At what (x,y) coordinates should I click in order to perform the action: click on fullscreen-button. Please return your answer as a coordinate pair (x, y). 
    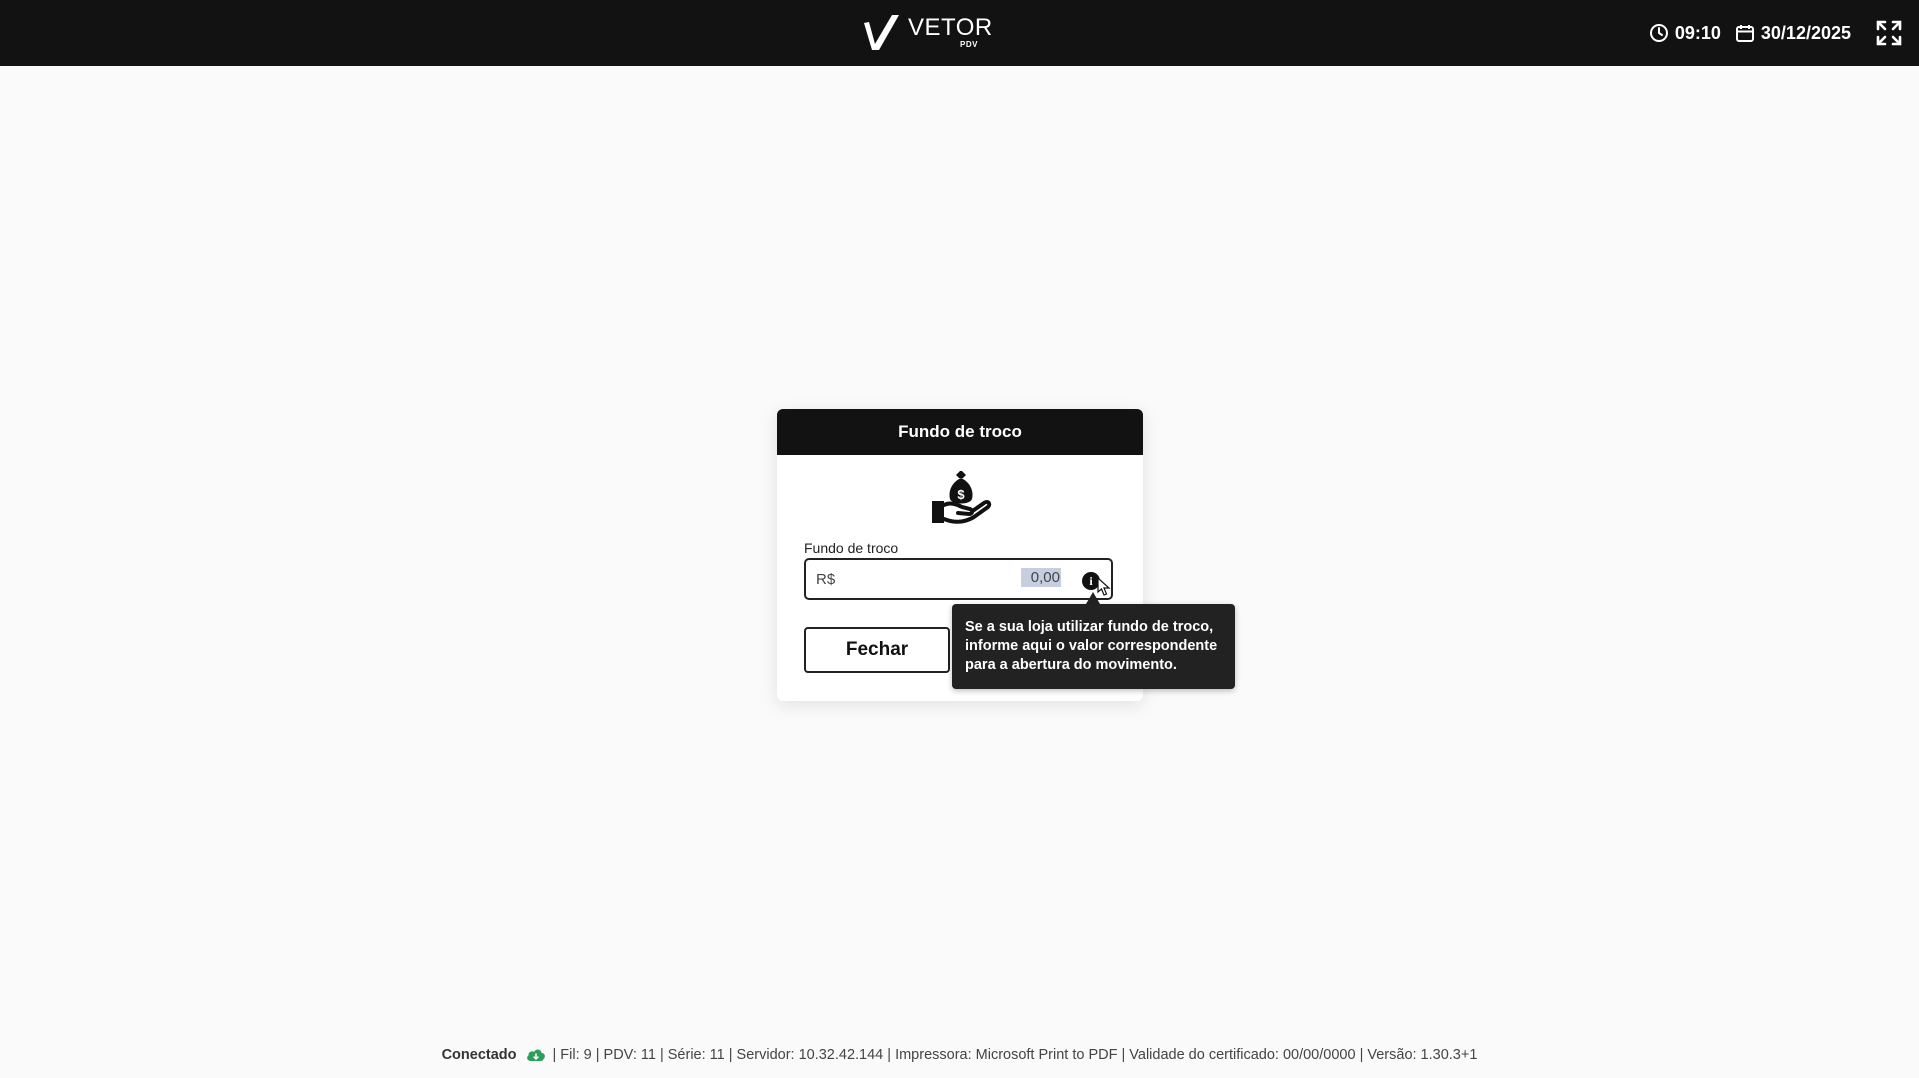
    Looking at the image, I should click on (1889, 33).